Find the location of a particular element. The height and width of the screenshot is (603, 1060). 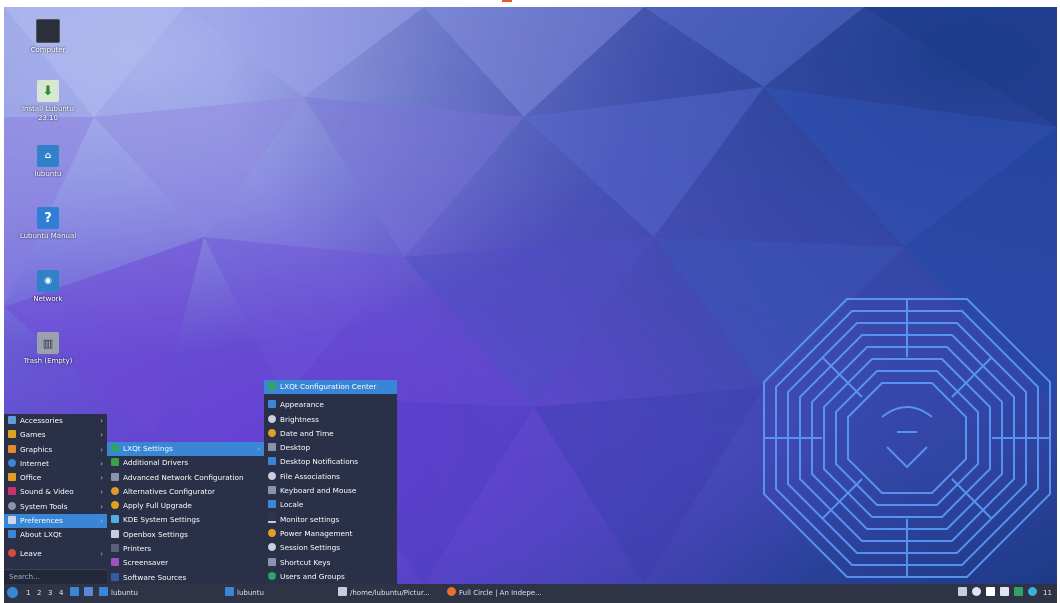

internet-icon is located at coordinates (12, 462).